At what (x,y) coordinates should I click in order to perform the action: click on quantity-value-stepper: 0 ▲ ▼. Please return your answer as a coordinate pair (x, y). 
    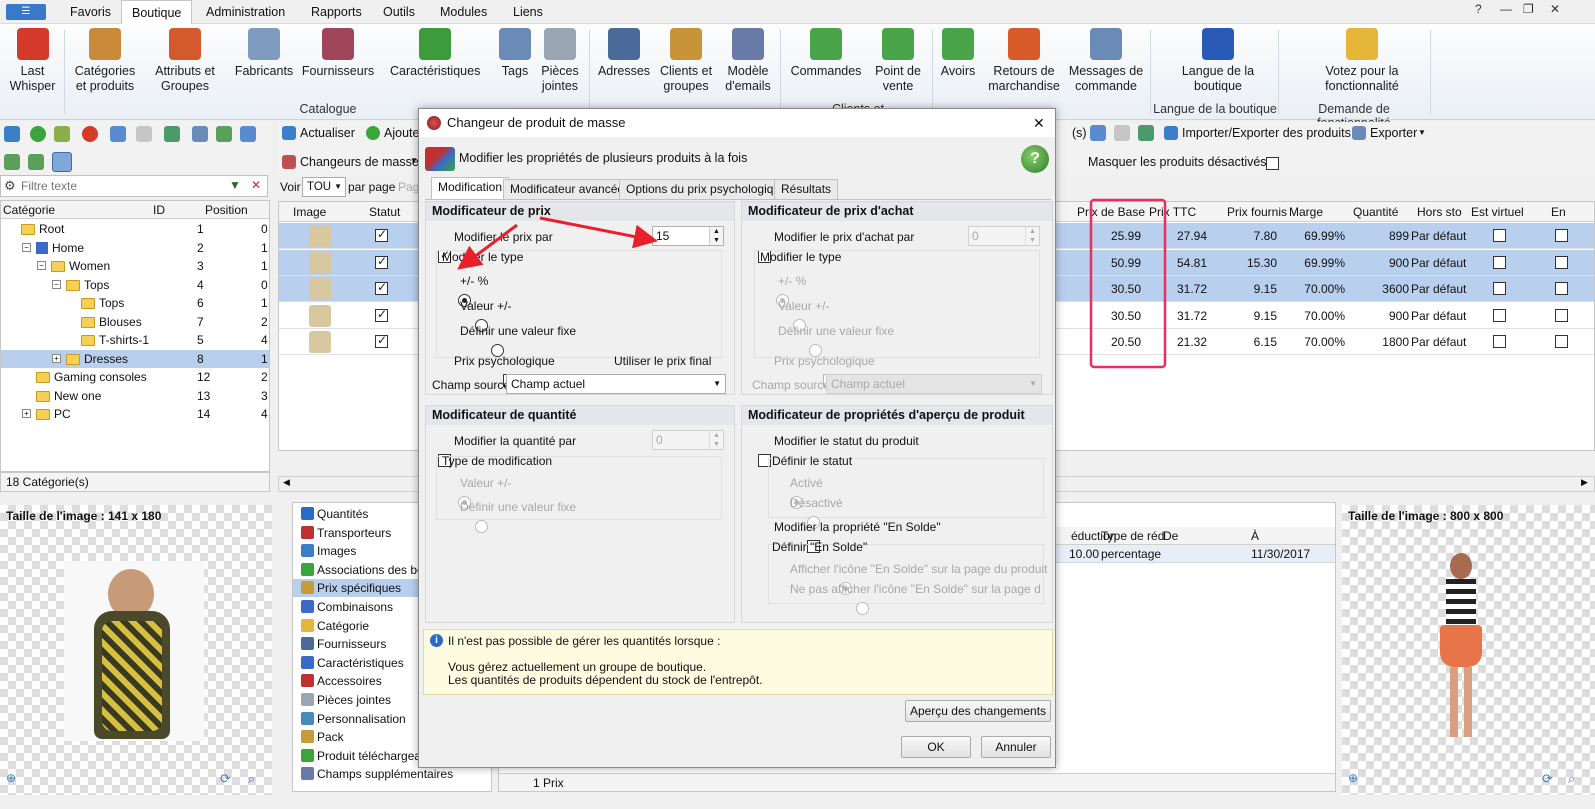
    Looking at the image, I should click on (688, 440).